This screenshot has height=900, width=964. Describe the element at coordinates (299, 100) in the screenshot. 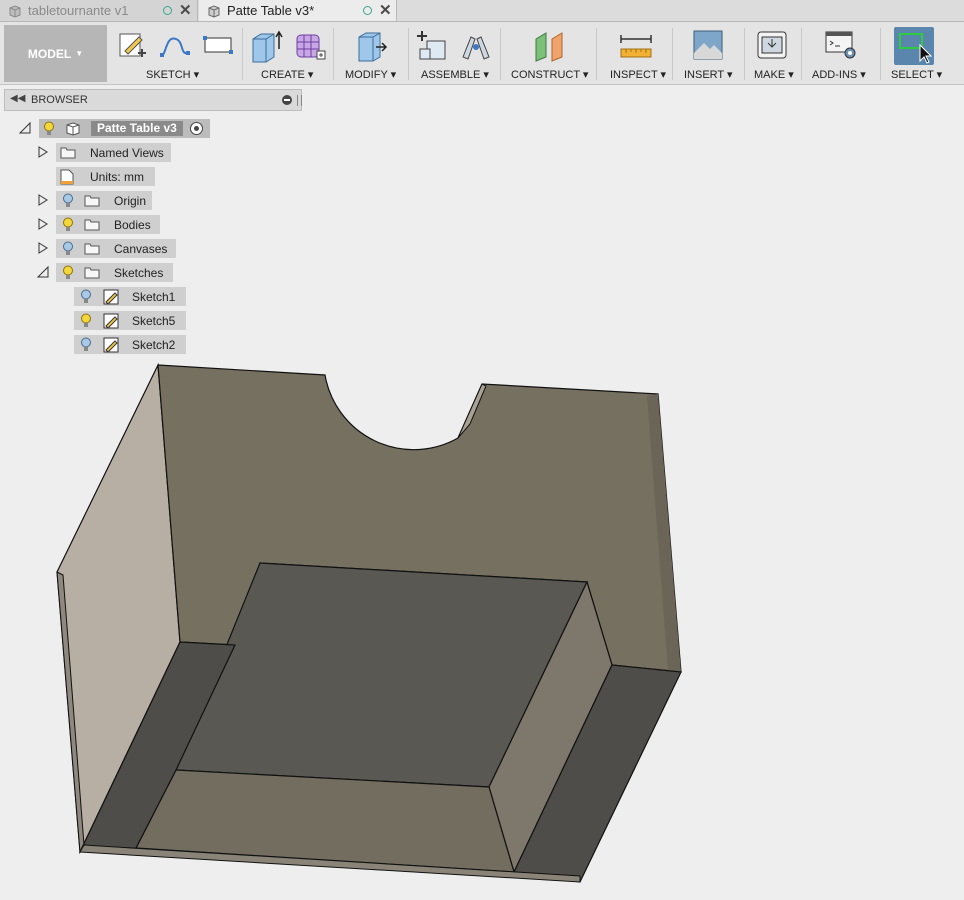

I see `panel-grip-handle` at that location.